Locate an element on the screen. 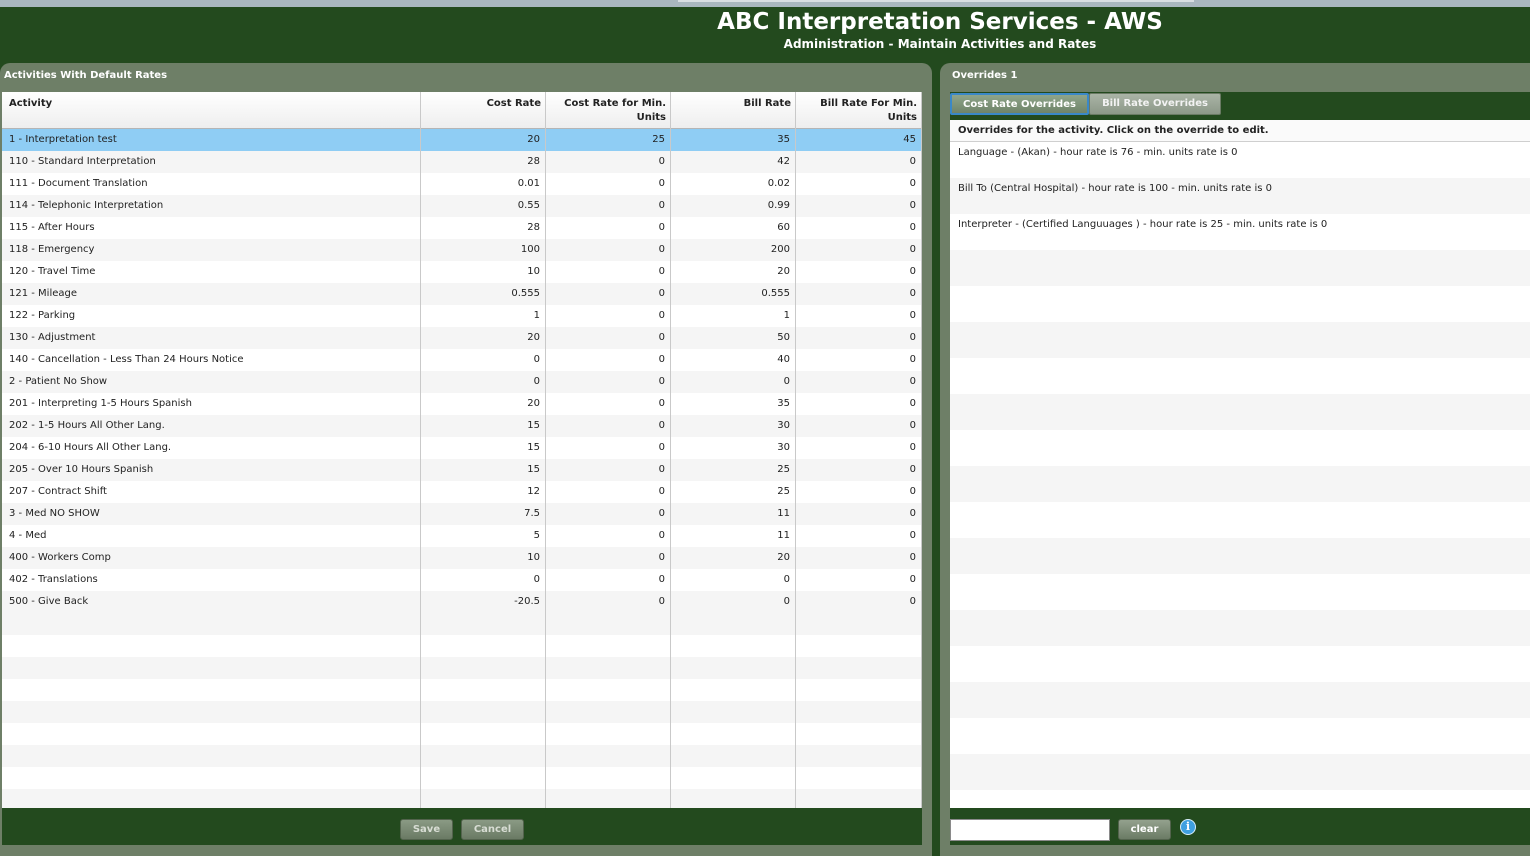 The height and width of the screenshot is (856, 1530). grid-empty-rows is located at coordinates (462, 710).